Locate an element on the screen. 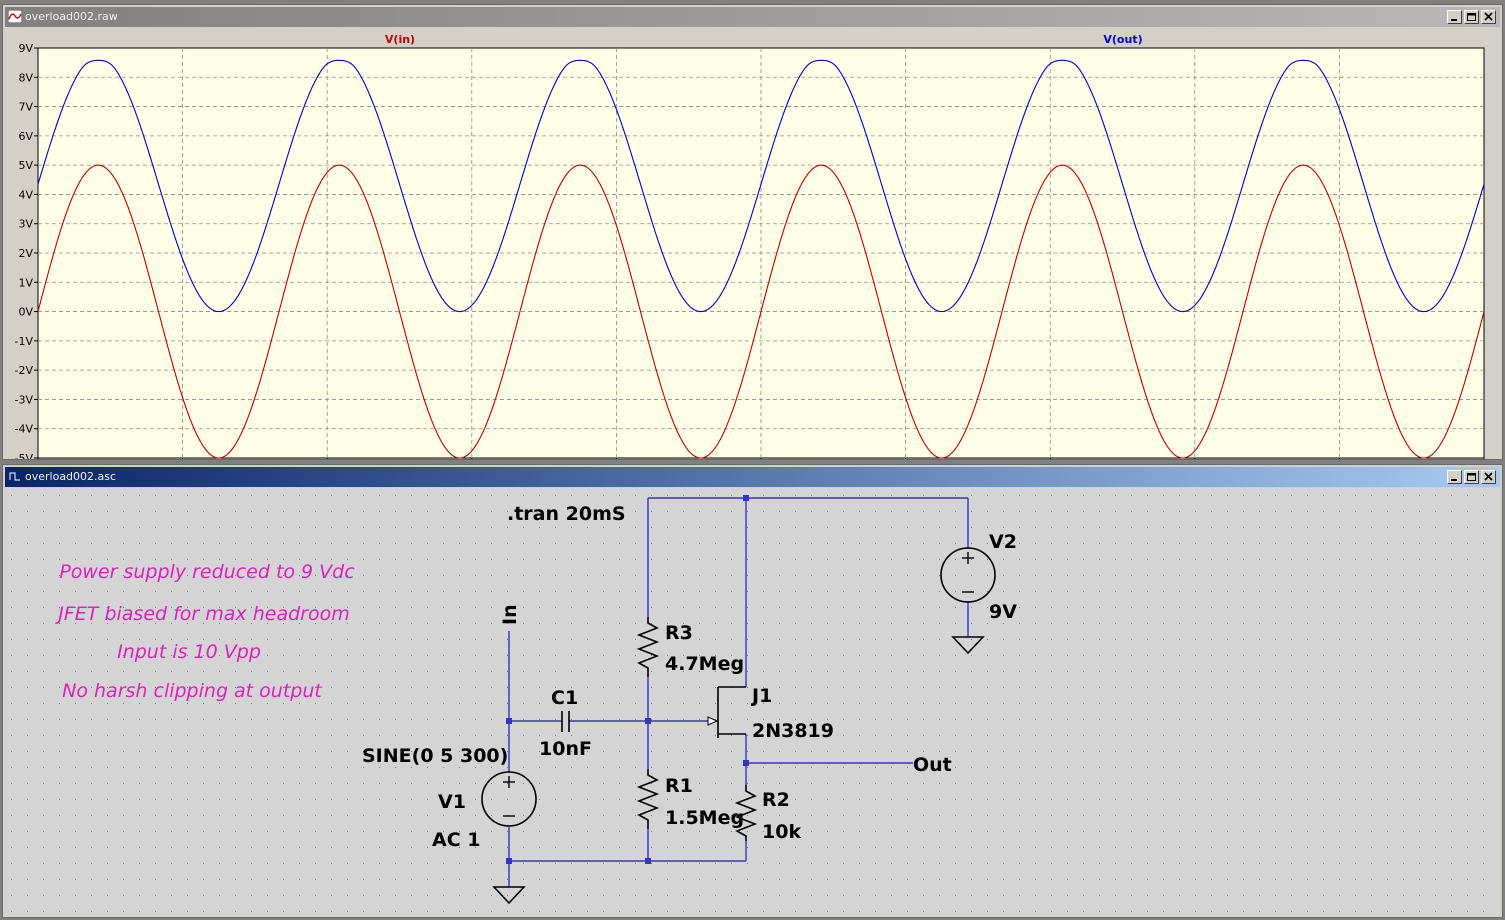  v1-ac: AC 1 is located at coordinates (456, 840).